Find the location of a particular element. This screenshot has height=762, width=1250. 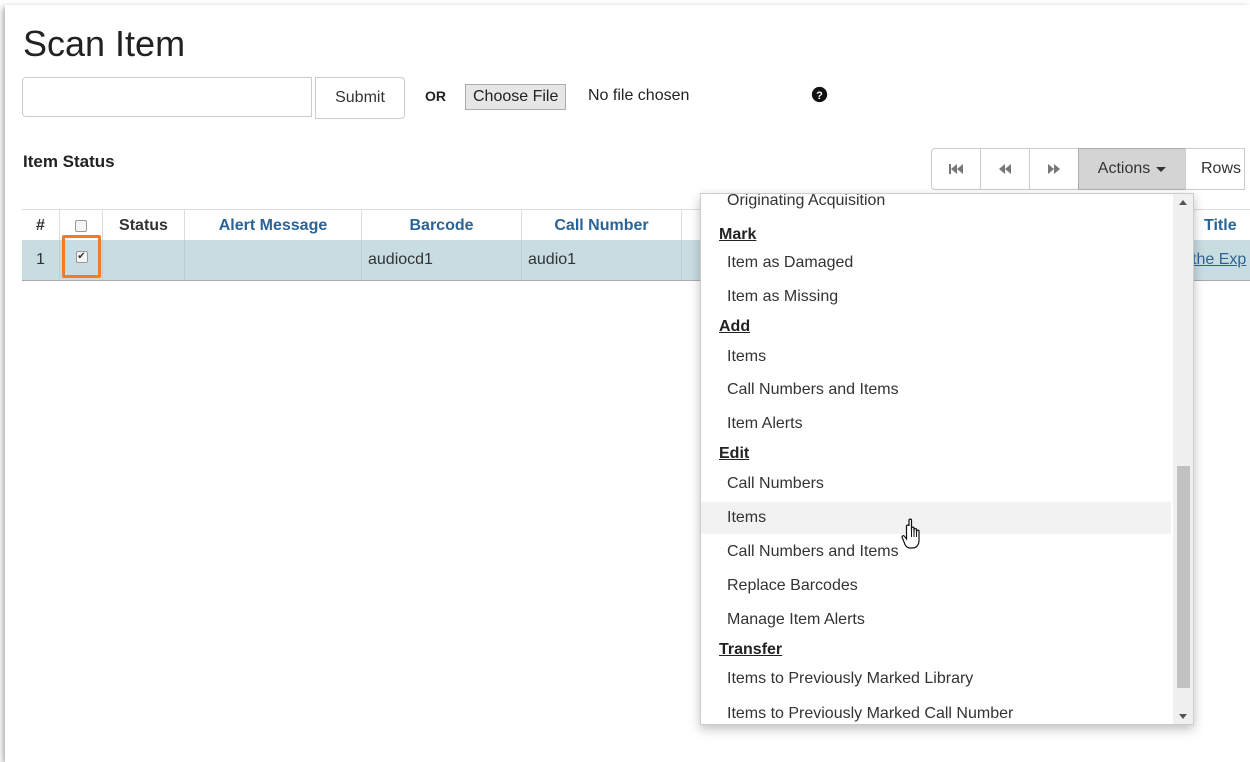

next-page-button is located at coordinates (1054, 169).